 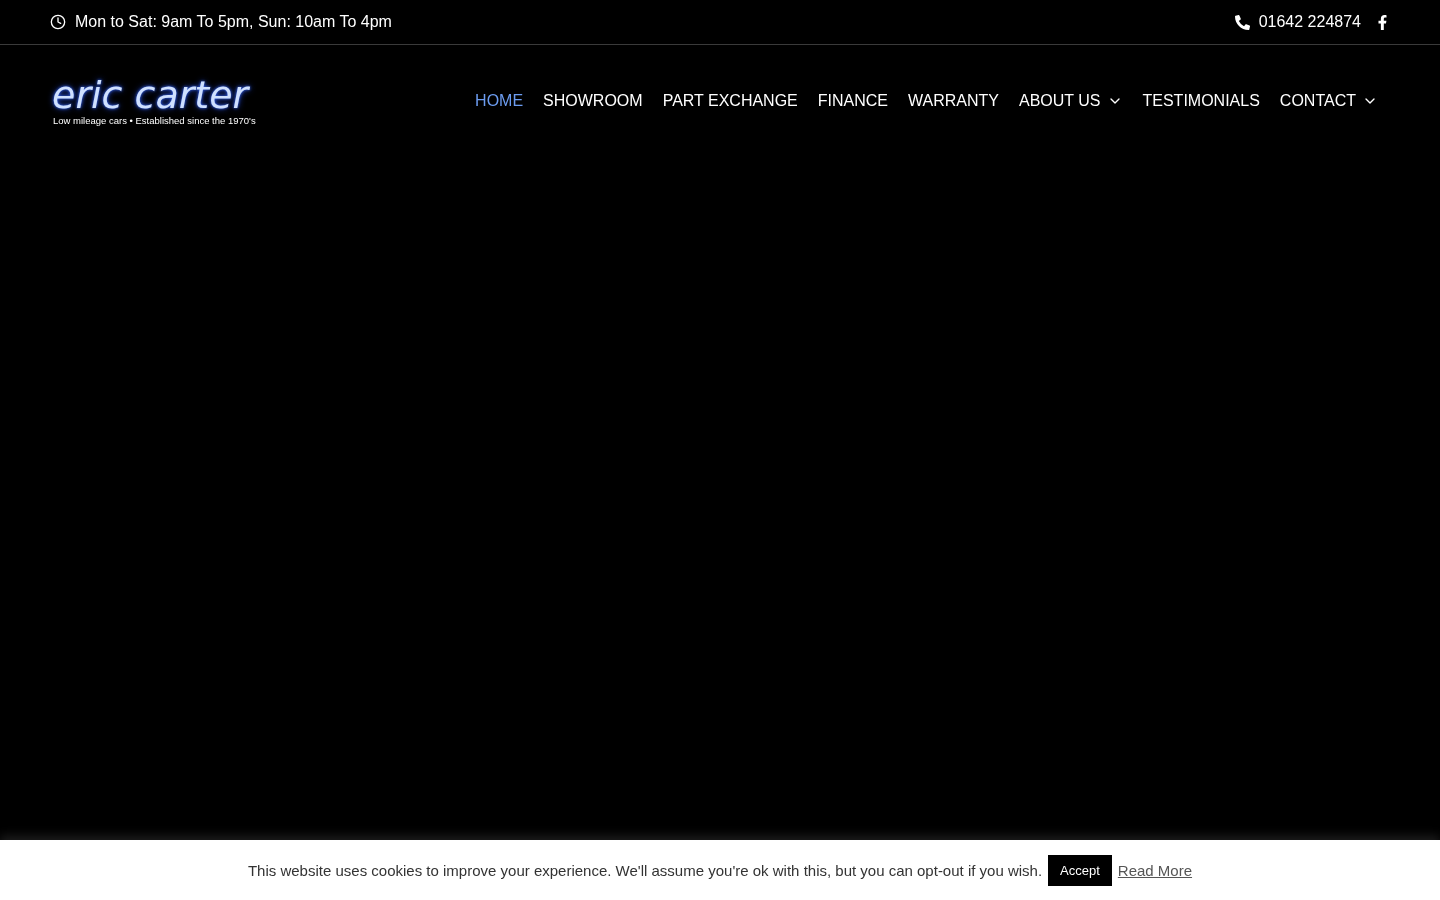 I want to click on logo-text: eric carter, so click(x=154, y=95).